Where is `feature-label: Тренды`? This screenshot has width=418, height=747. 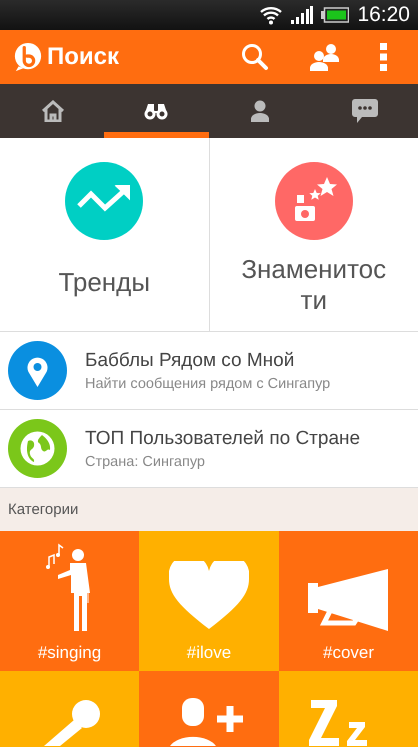
feature-label: Тренды is located at coordinates (104, 282).